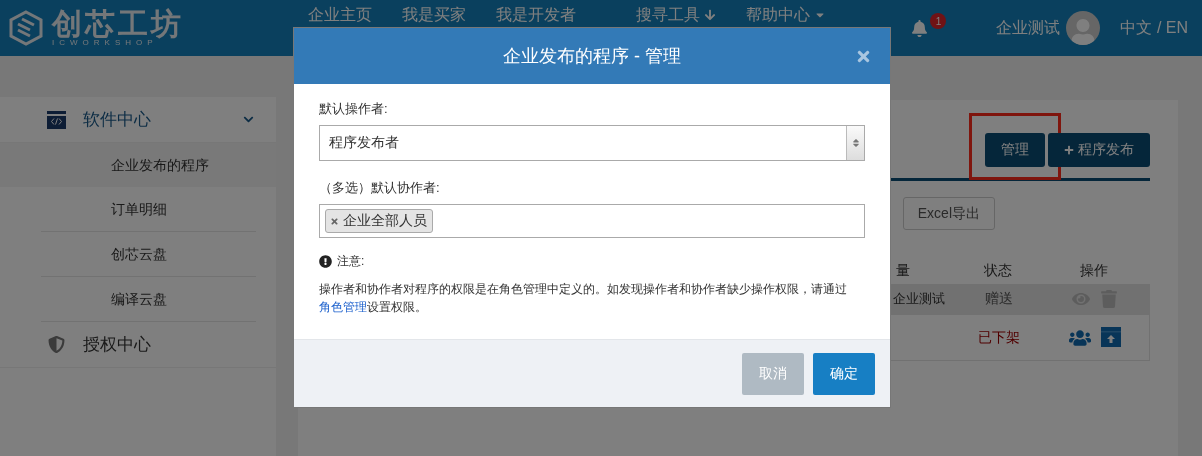  I want to click on field-label: 默认操作者:, so click(354, 109).